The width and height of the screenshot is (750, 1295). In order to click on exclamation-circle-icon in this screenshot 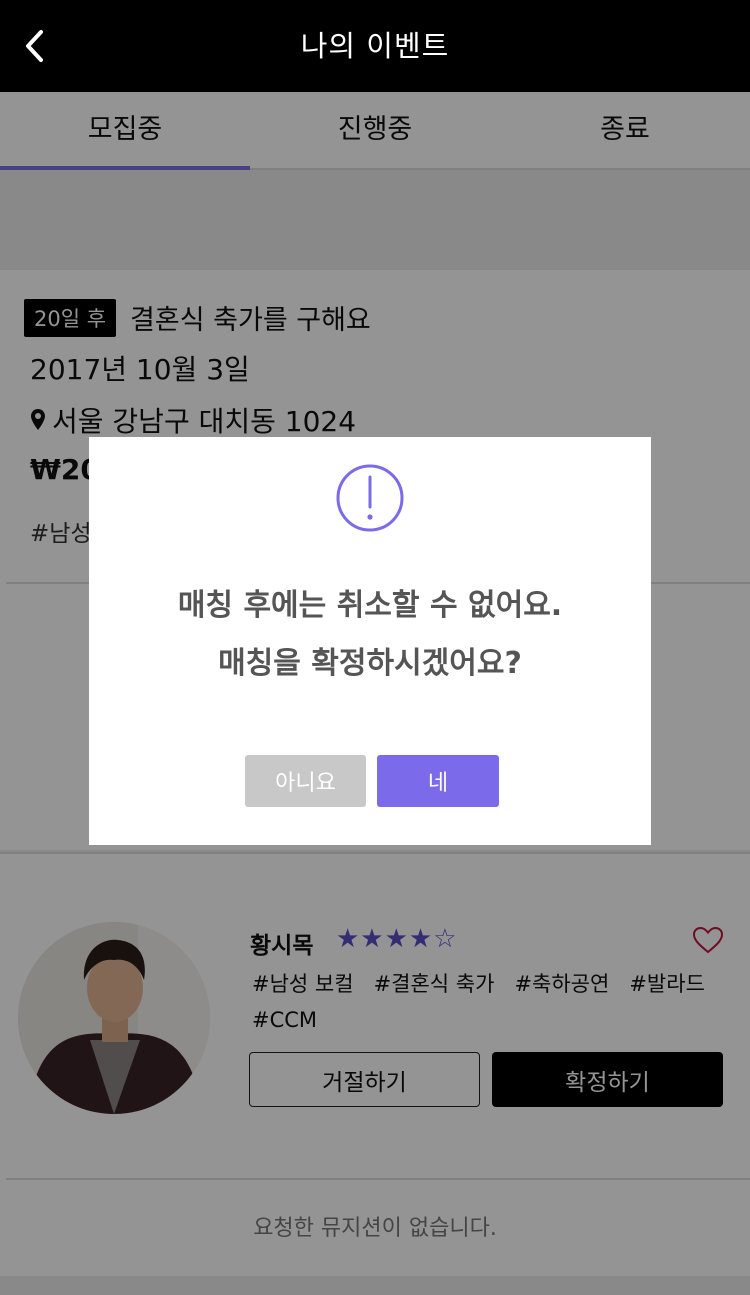, I will do `click(370, 498)`.